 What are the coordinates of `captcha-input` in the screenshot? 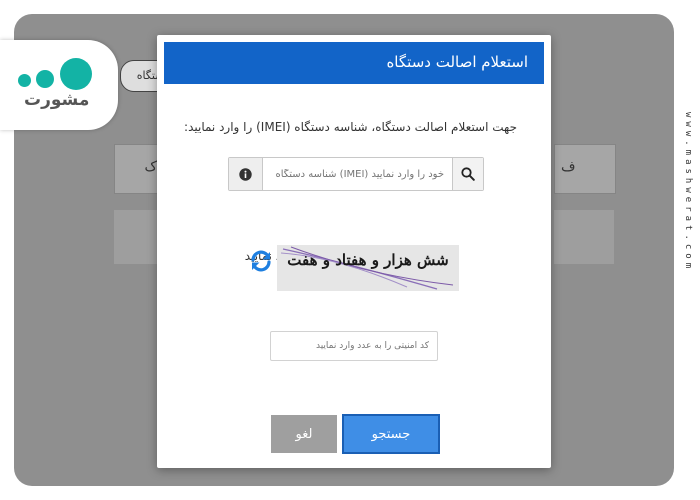 It's located at (354, 346).